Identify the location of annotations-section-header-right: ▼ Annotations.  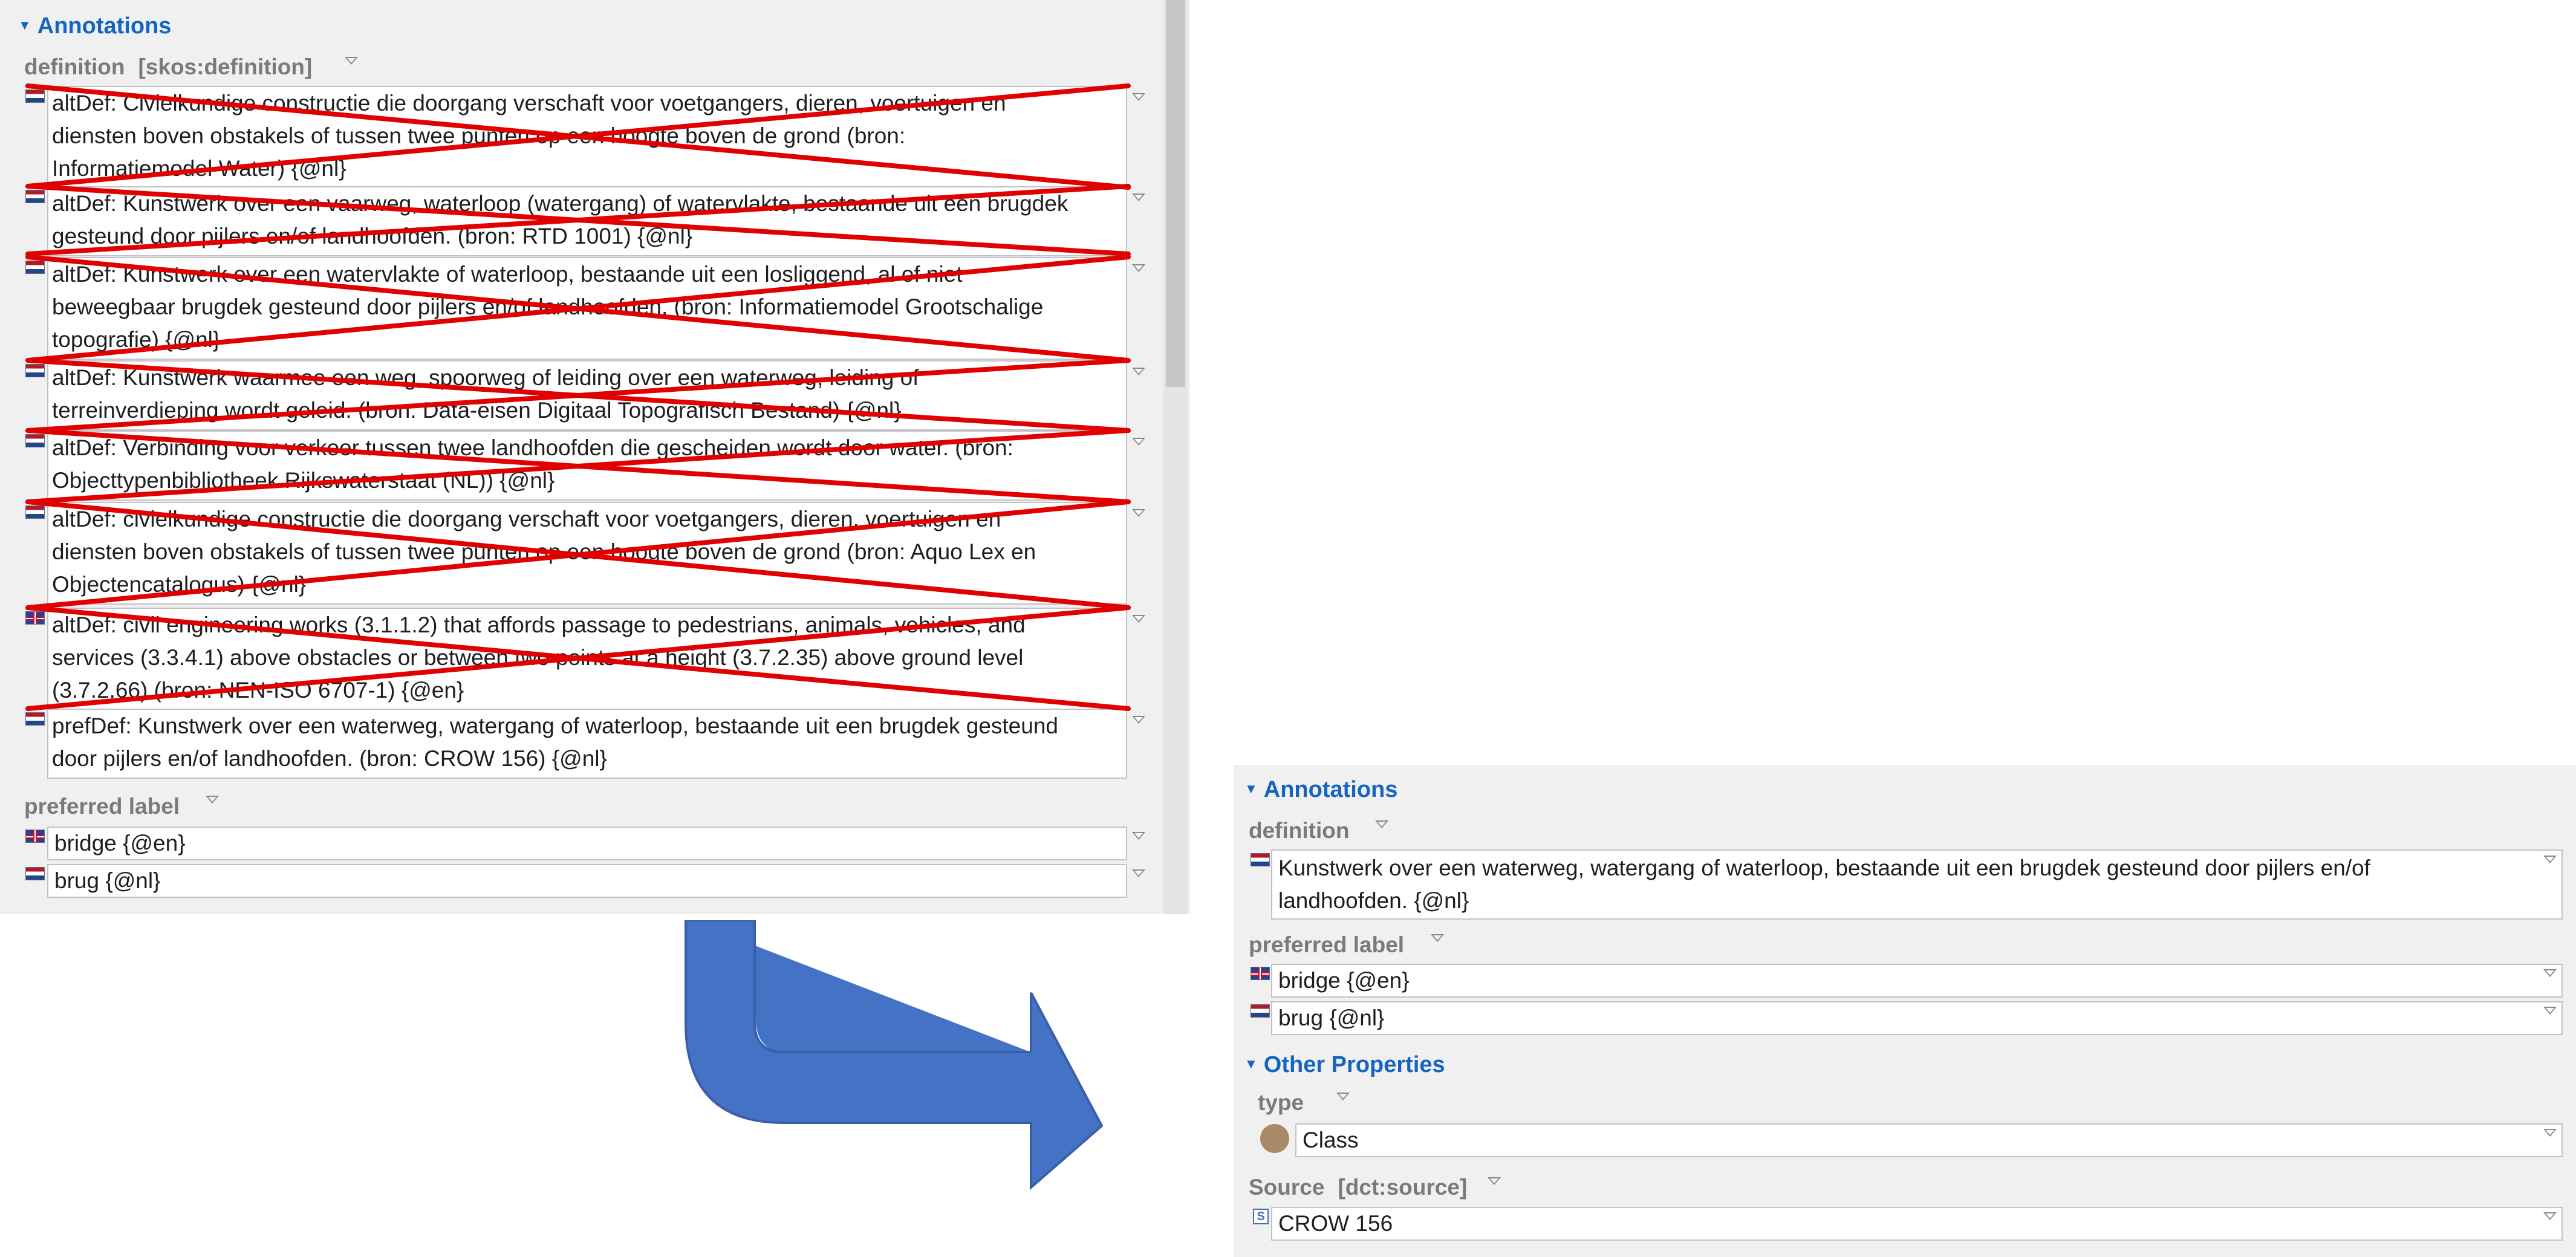
(1320, 790).